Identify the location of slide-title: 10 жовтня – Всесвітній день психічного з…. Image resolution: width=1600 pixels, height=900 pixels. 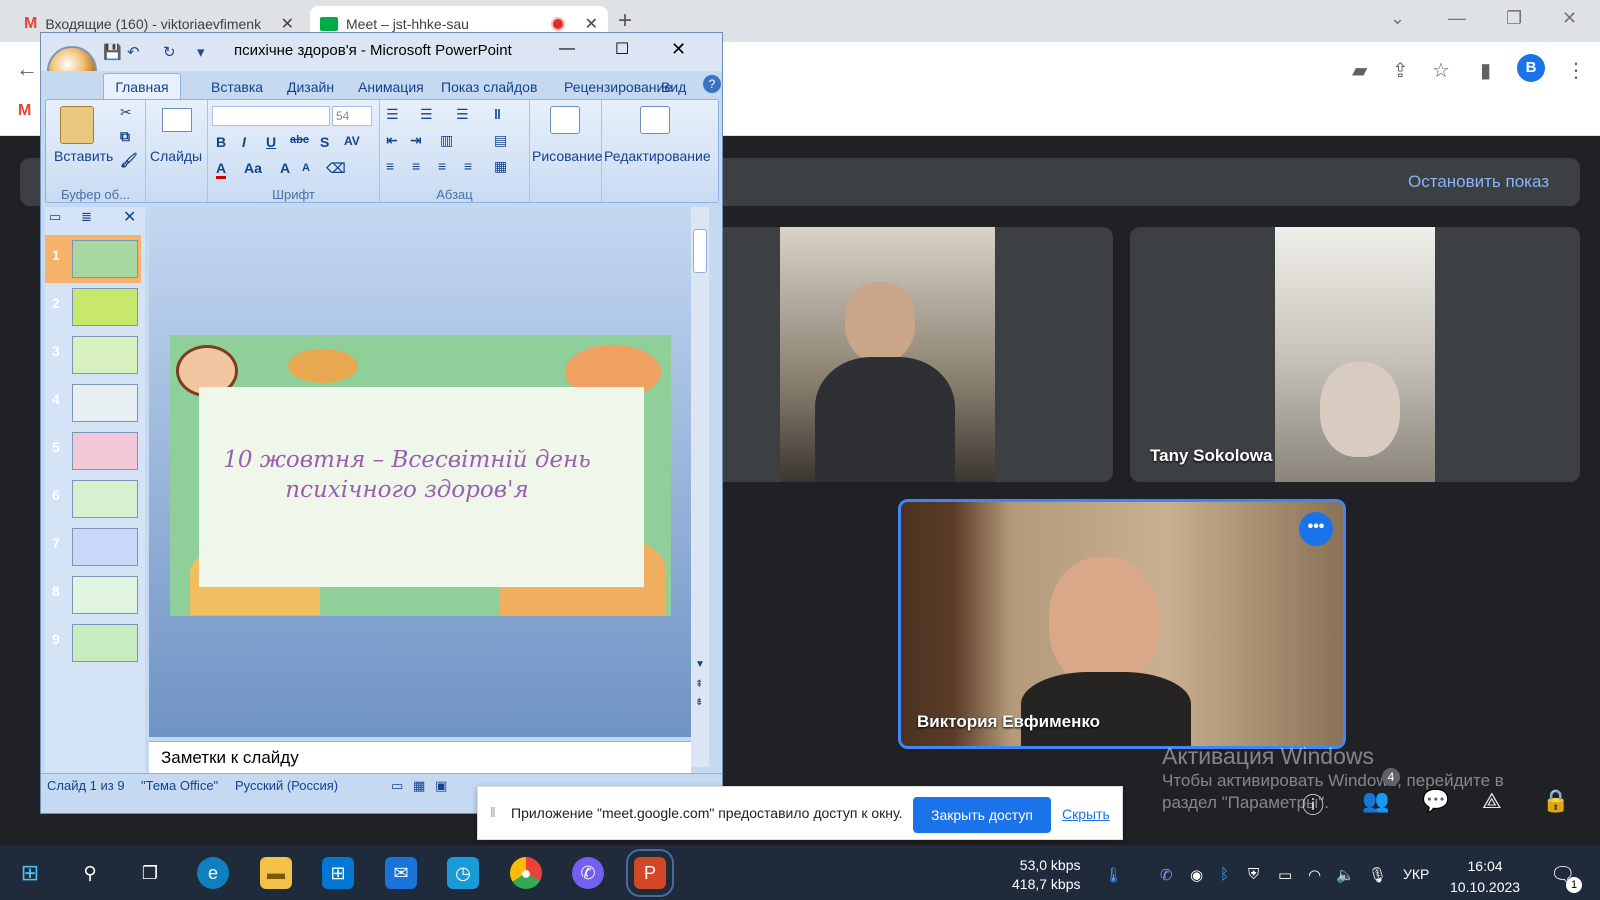
(407, 475).